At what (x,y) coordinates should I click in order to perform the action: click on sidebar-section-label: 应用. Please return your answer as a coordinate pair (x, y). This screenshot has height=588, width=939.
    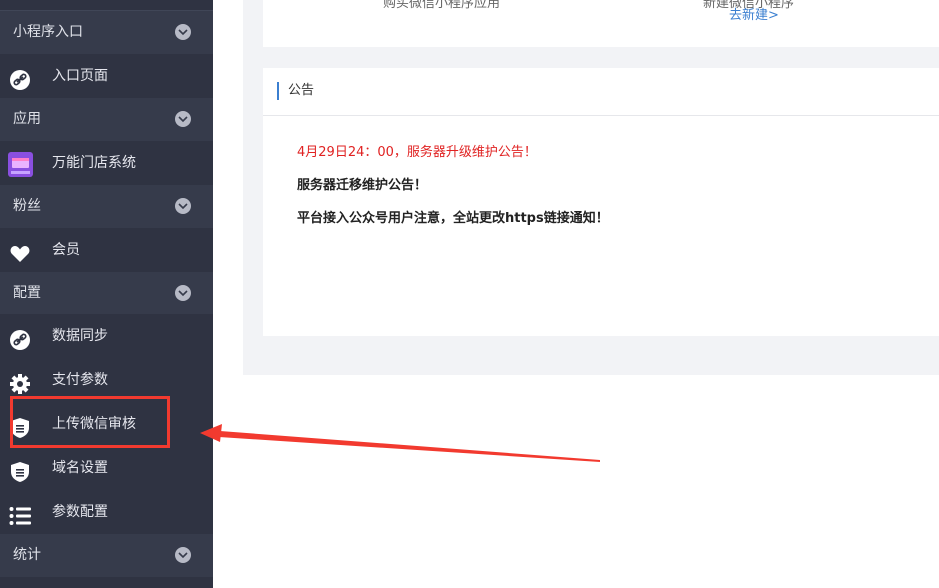
    Looking at the image, I should click on (27, 119).